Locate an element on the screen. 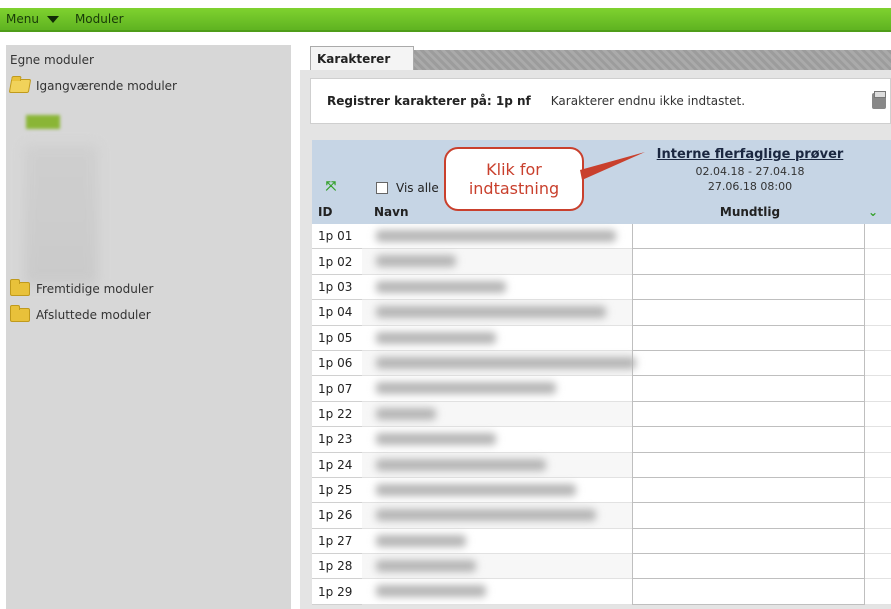  table-row: 1p 07 is located at coordinates (601, 389).